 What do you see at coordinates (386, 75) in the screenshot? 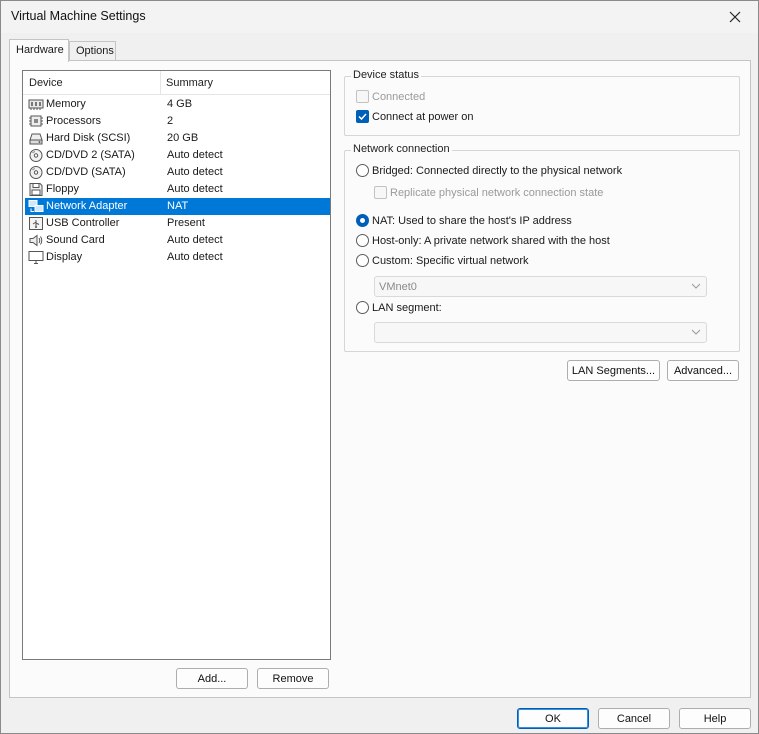
I see `device-status-title: Device status` at bounding box center [386, 75].